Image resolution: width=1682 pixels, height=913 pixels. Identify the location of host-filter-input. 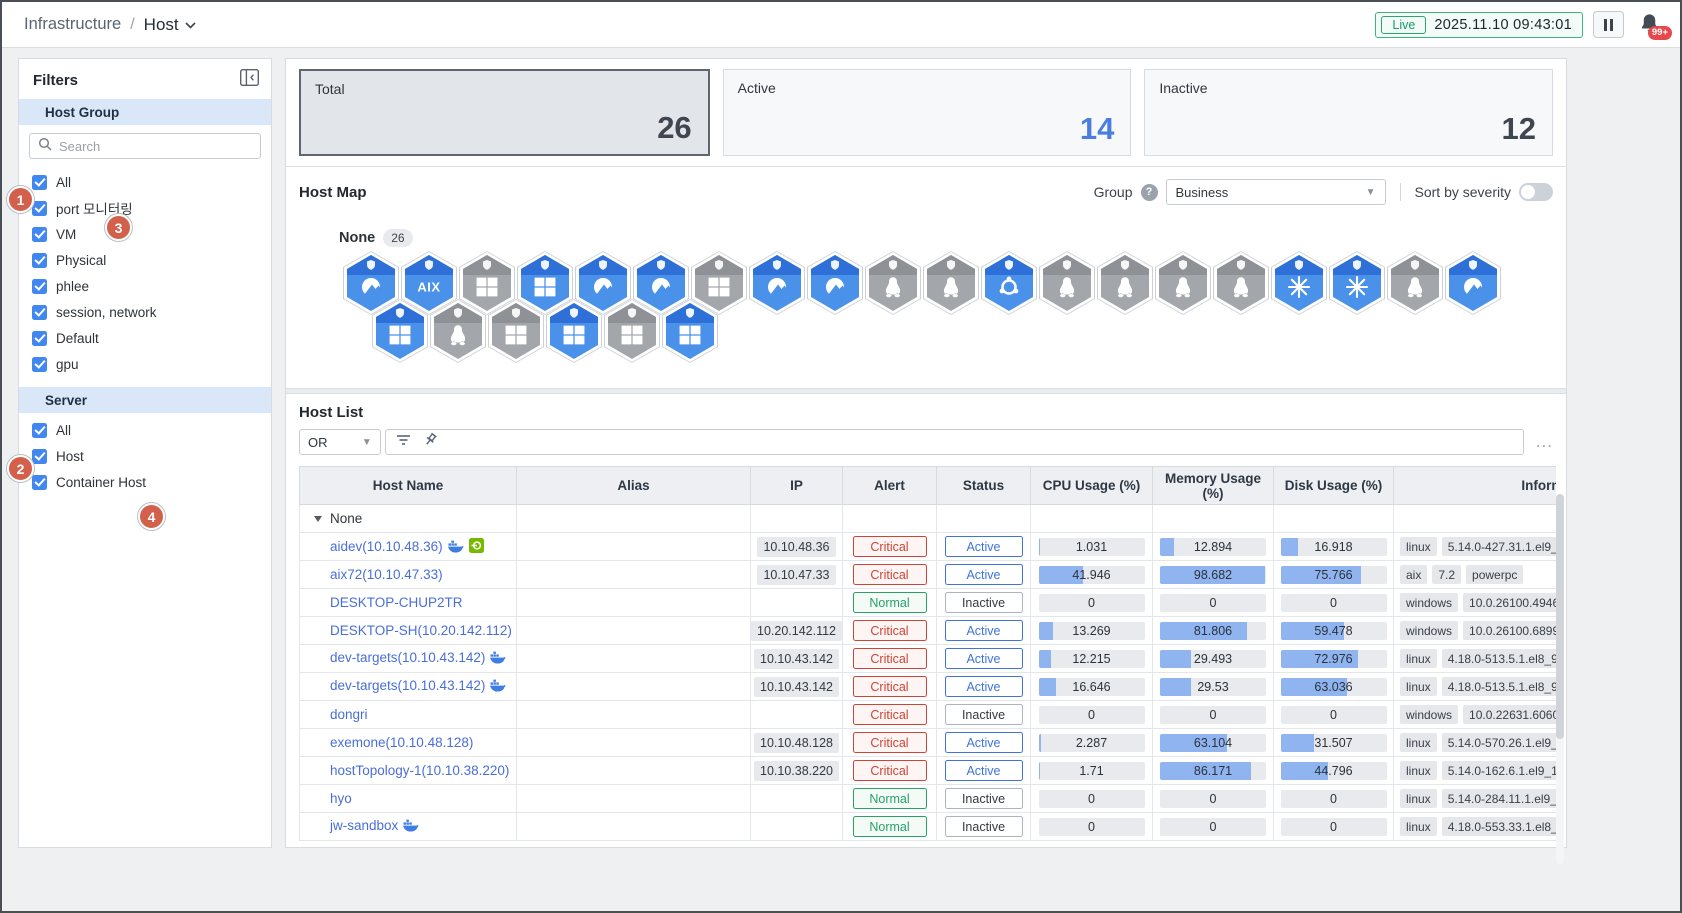
(954, 442).